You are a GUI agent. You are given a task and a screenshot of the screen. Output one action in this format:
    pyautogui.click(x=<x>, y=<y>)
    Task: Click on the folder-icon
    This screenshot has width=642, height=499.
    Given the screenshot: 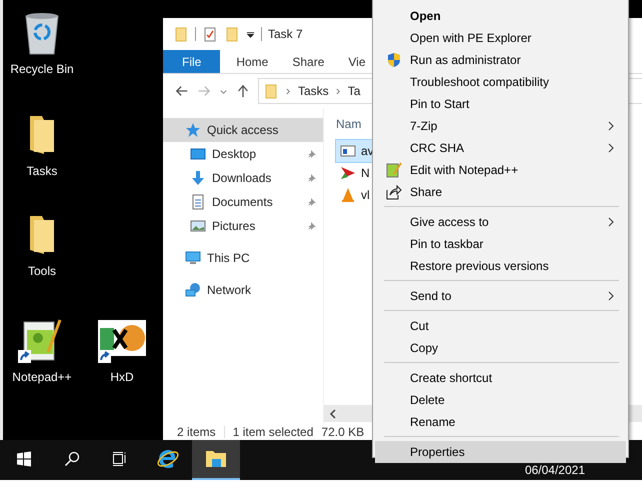 What is the action you would take?
    pyautogui.click(x=271, y=91)
    